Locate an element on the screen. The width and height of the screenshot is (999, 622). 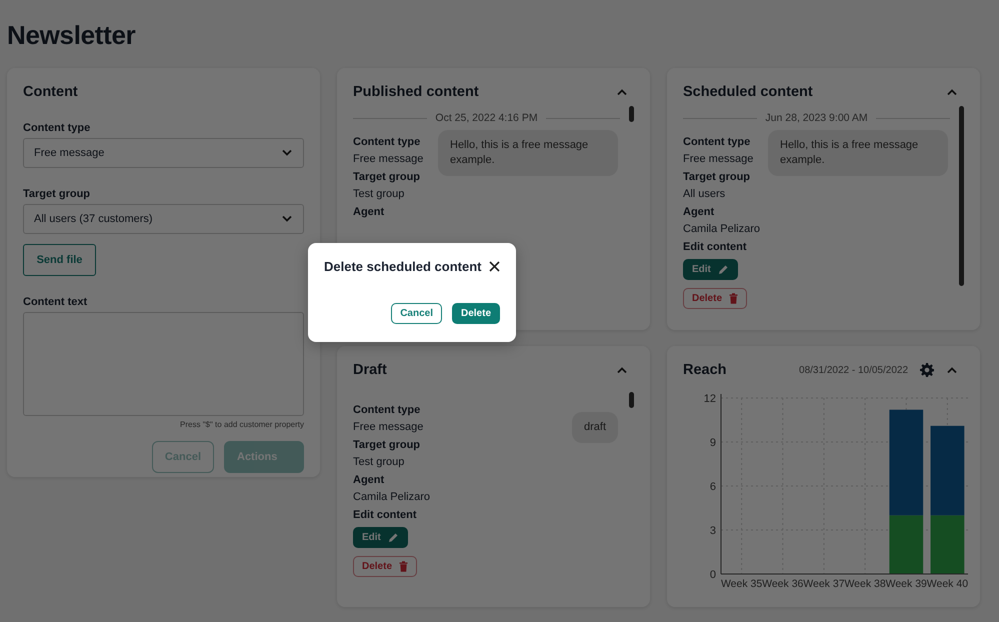
card-title: Content is located at coordinates (51, 92).